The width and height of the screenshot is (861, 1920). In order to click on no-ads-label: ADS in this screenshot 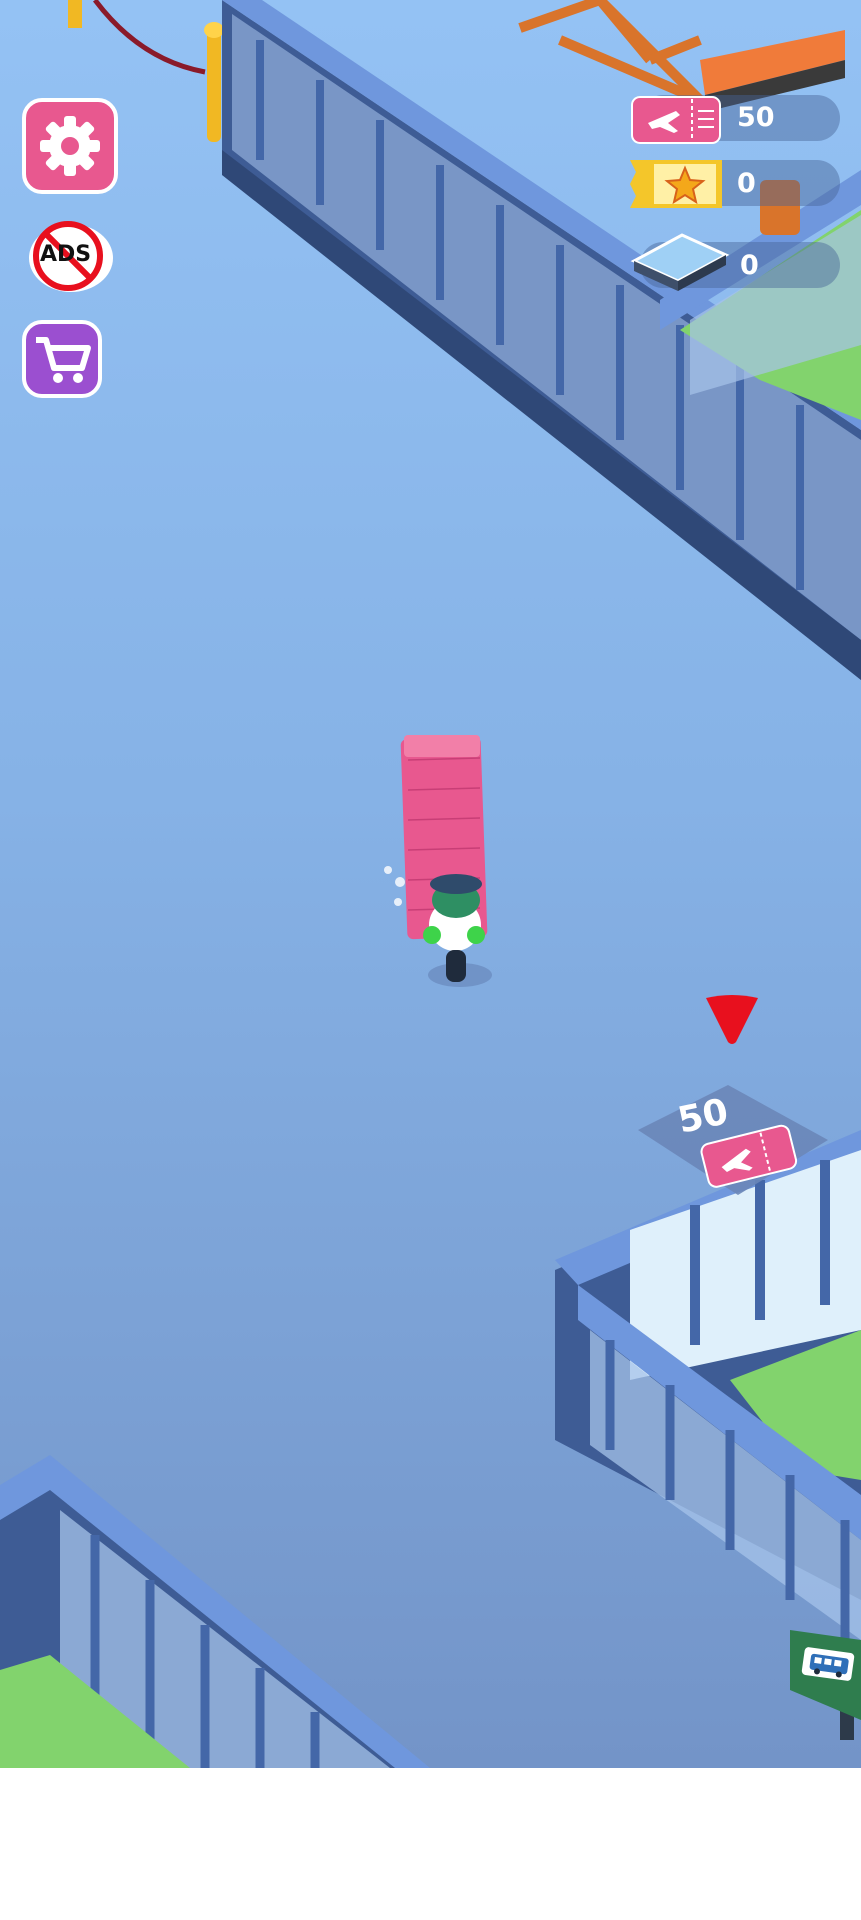, I will do `click(66, 254)`.